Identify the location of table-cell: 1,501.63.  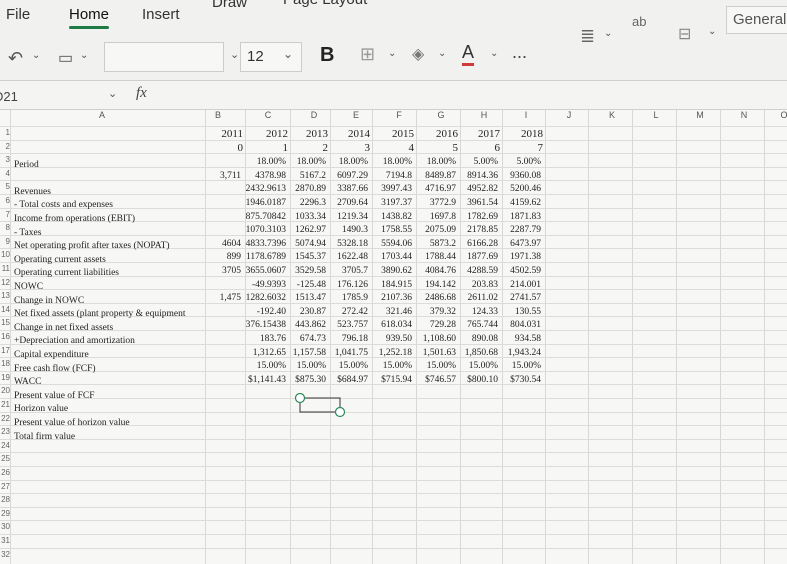
(433, 353).